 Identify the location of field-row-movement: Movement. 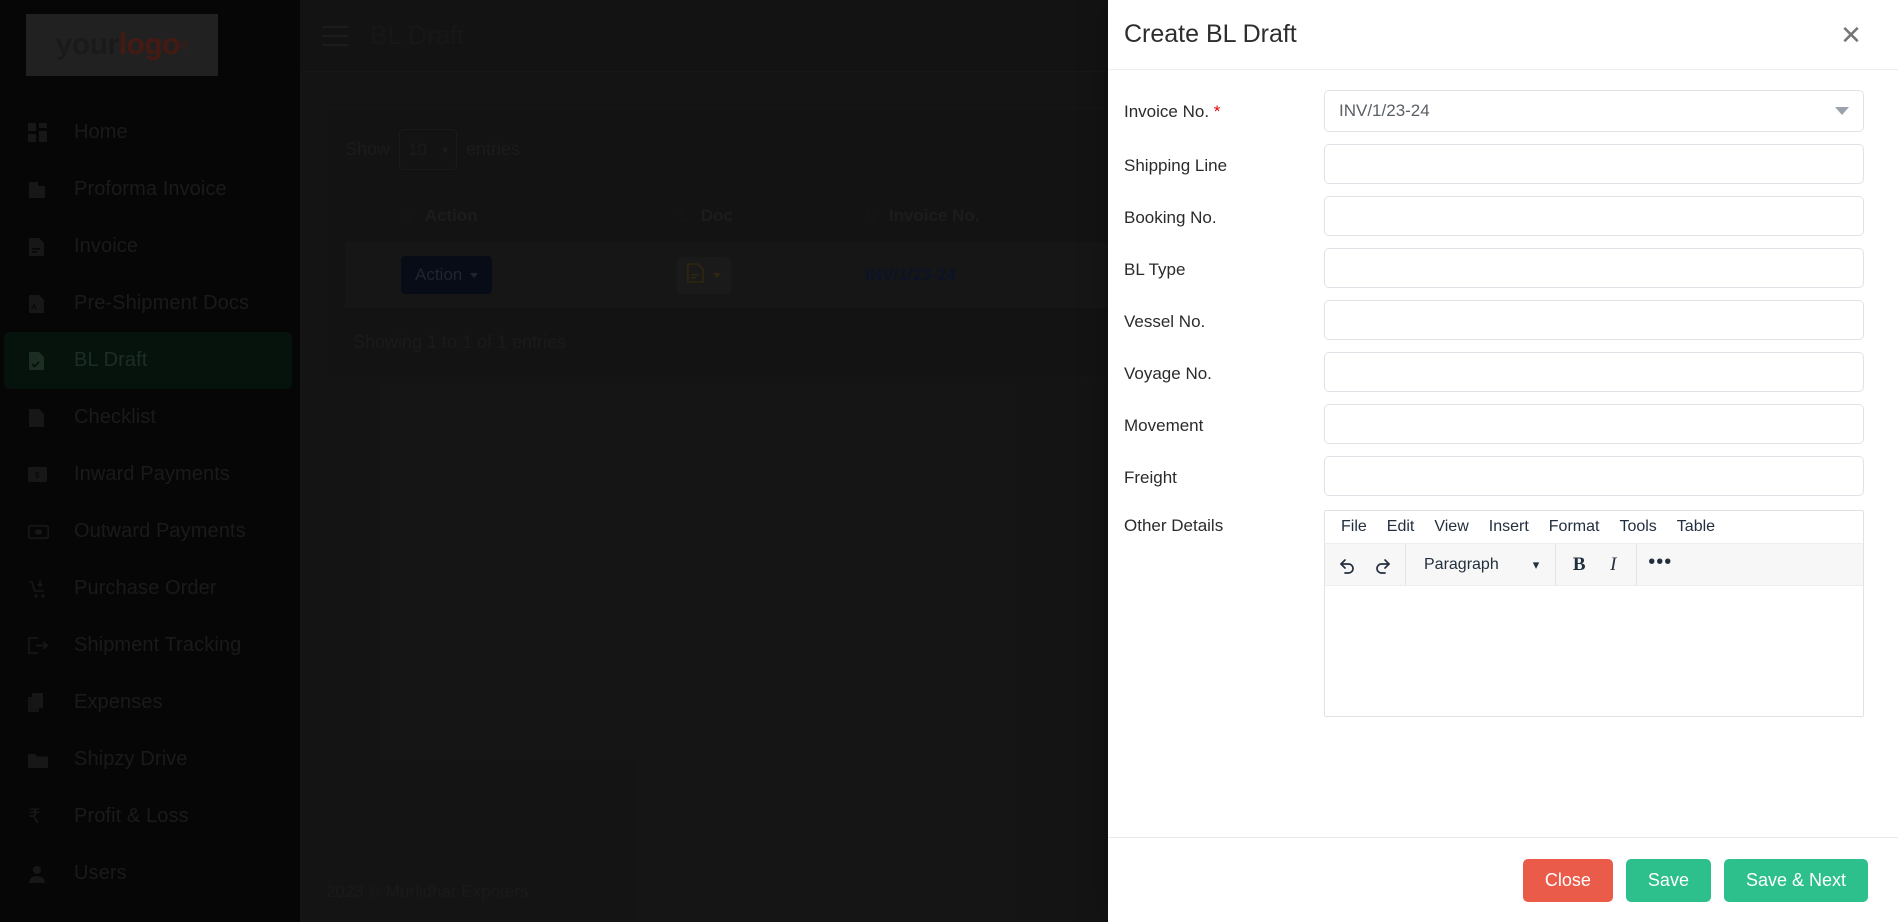
(1494, 424).